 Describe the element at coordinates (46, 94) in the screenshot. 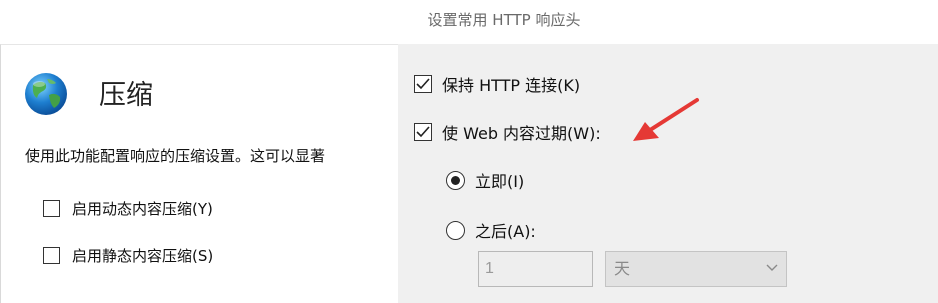

I see `globe-icon` at that location.